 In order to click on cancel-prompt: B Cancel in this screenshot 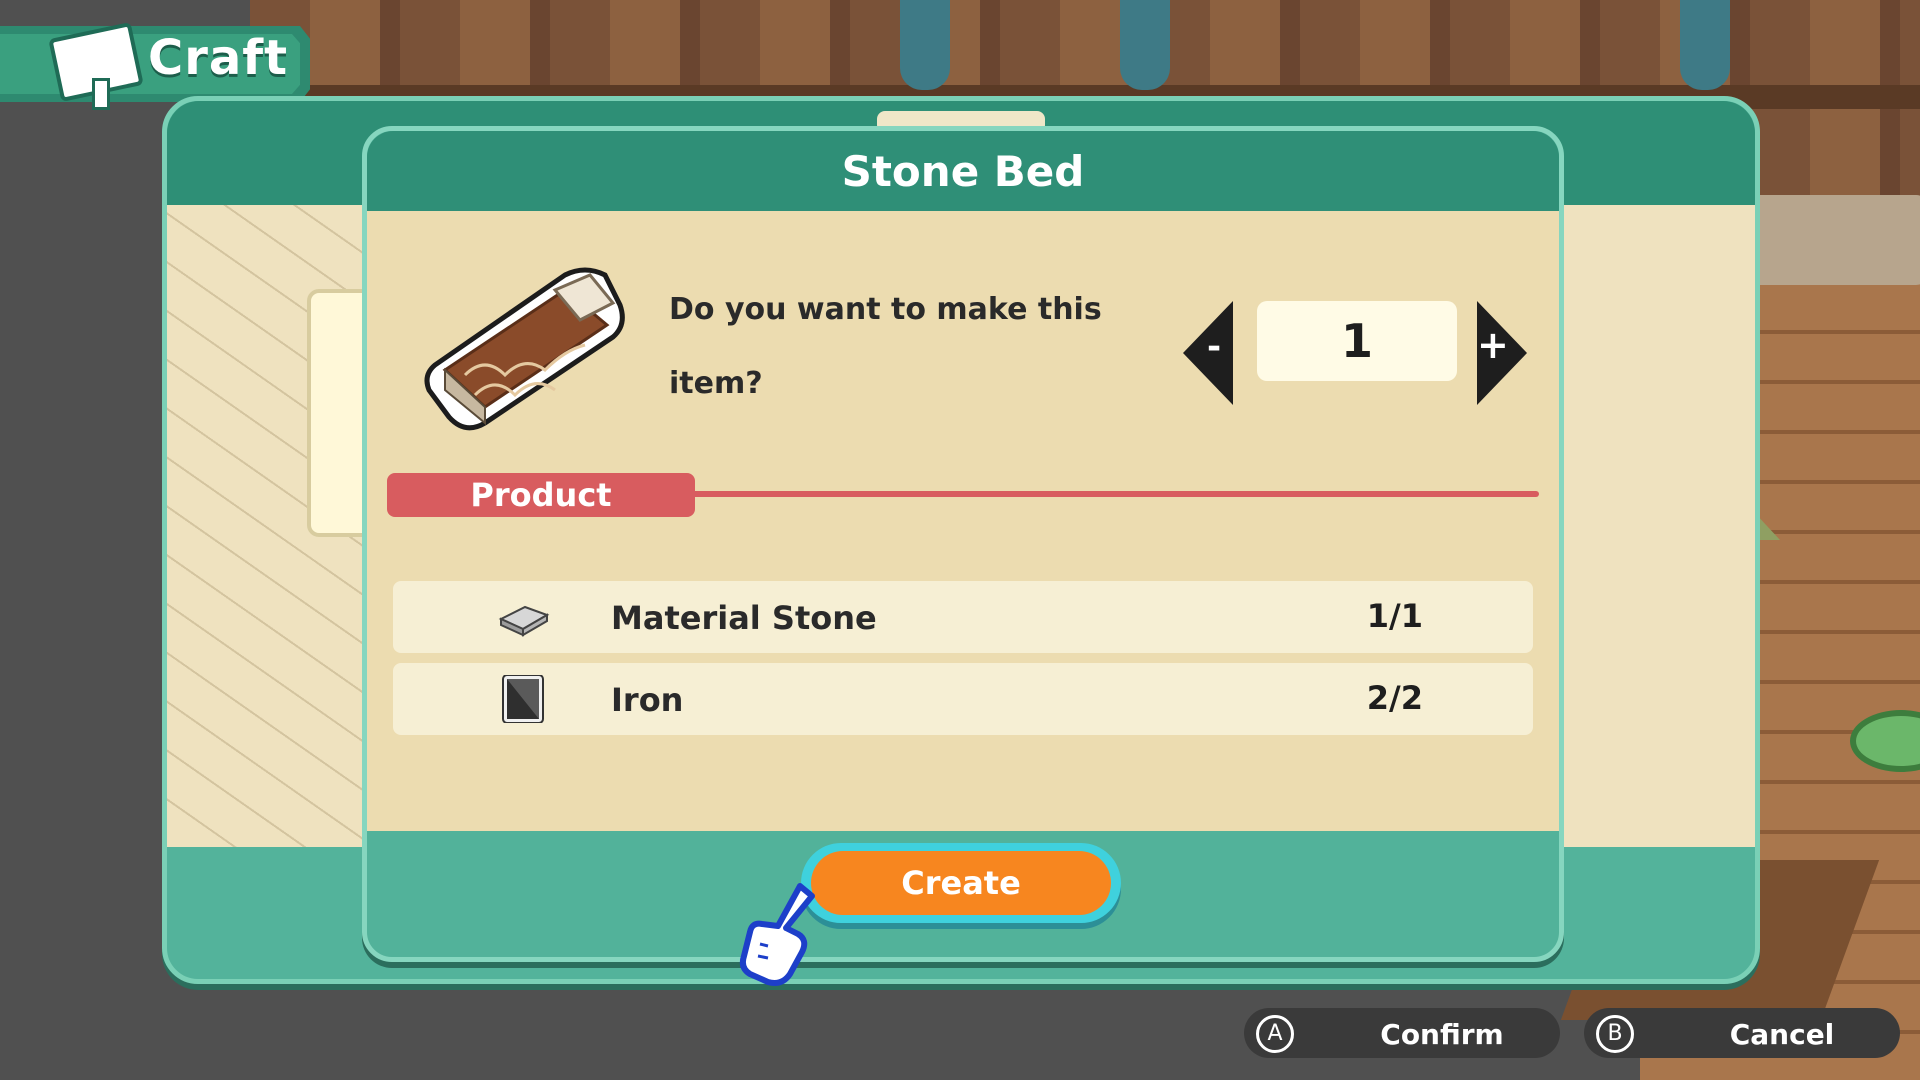, I will do `click(1742, 1033)`.